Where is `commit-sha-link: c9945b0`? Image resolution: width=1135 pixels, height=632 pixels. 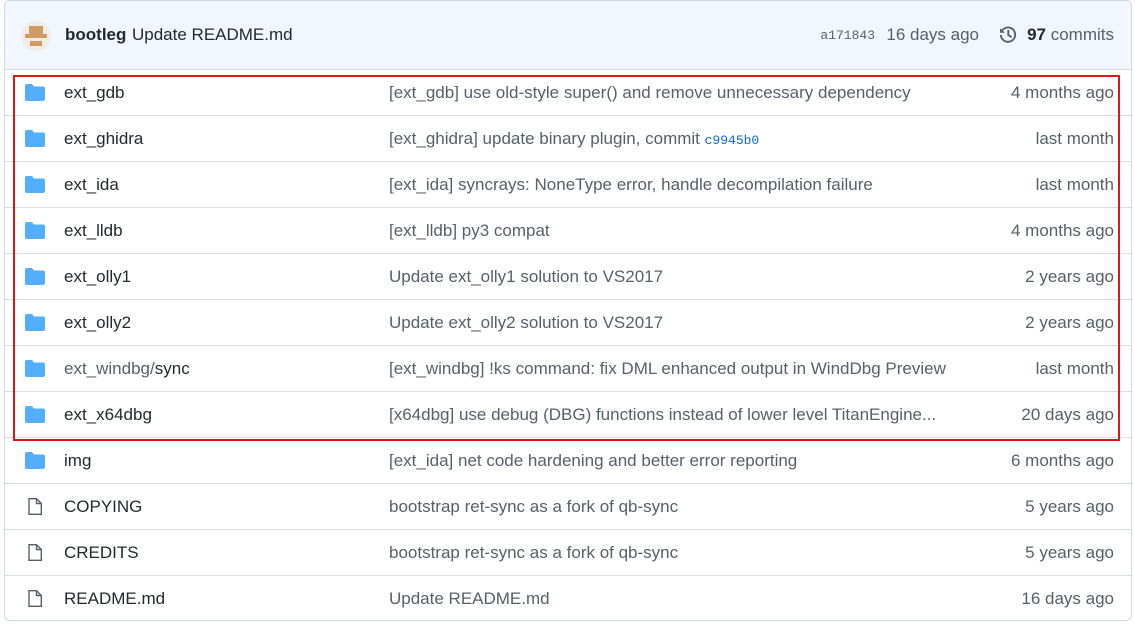 commit-sha-link: c9945b0 is located at coordinates (732, 140).